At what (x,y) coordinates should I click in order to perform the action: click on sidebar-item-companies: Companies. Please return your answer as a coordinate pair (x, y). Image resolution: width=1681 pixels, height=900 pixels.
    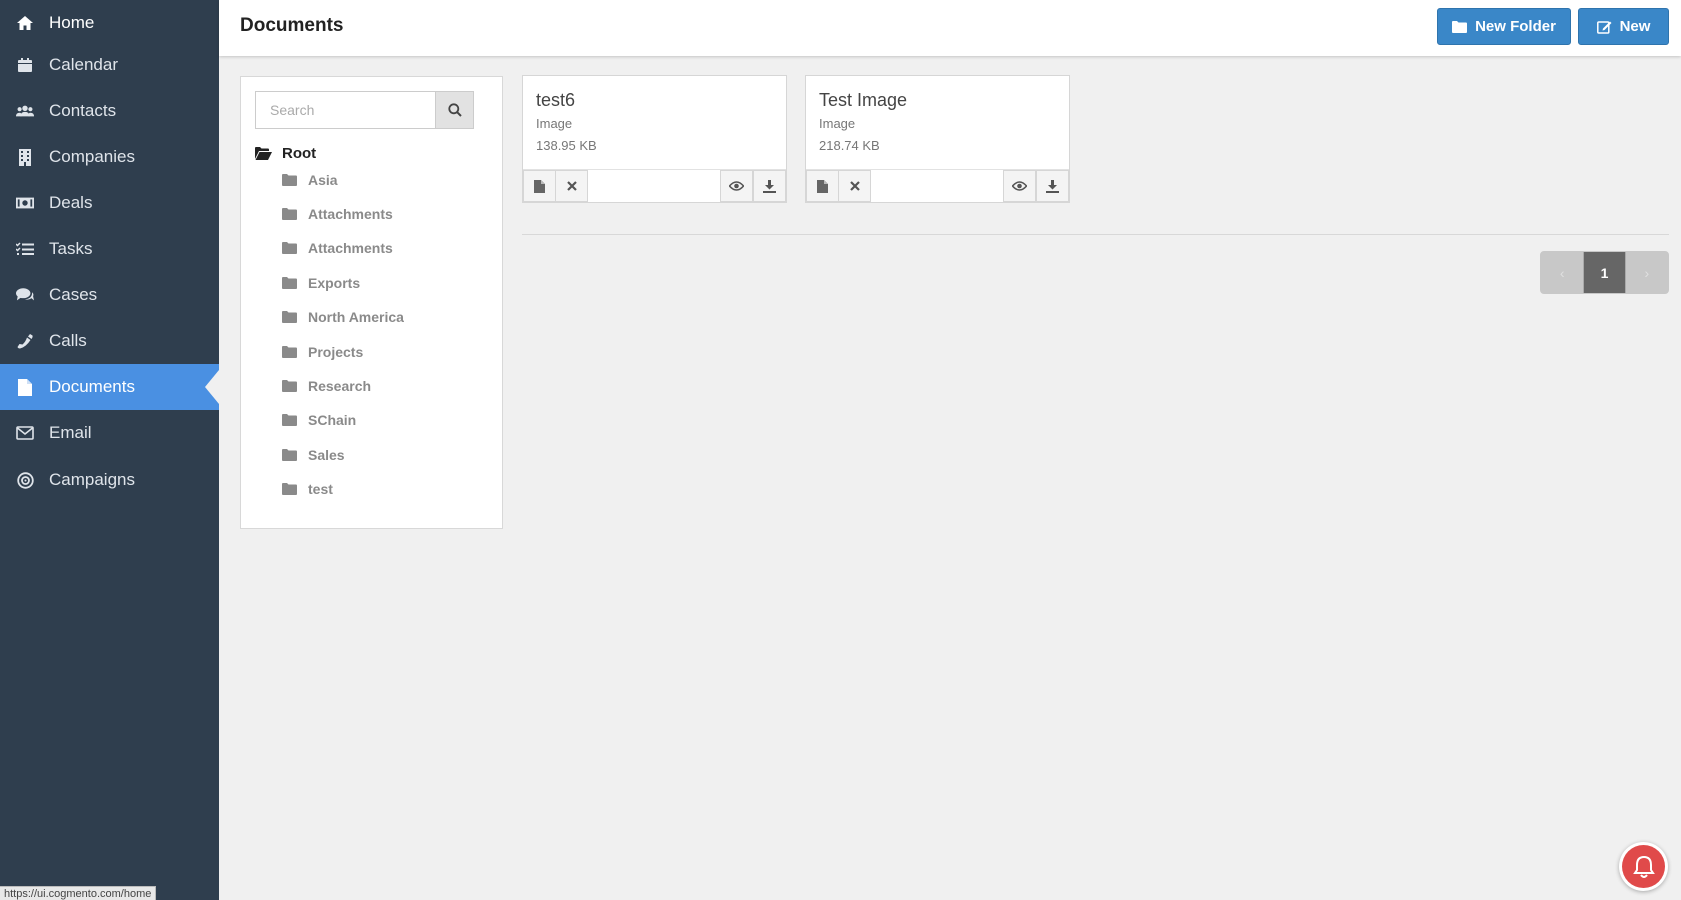
    Looking at the image, I should click on (109, 157).